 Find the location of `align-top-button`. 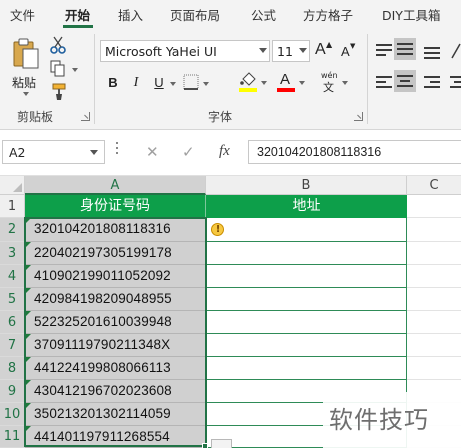

align-top-button is located at coordinates (384, 51).